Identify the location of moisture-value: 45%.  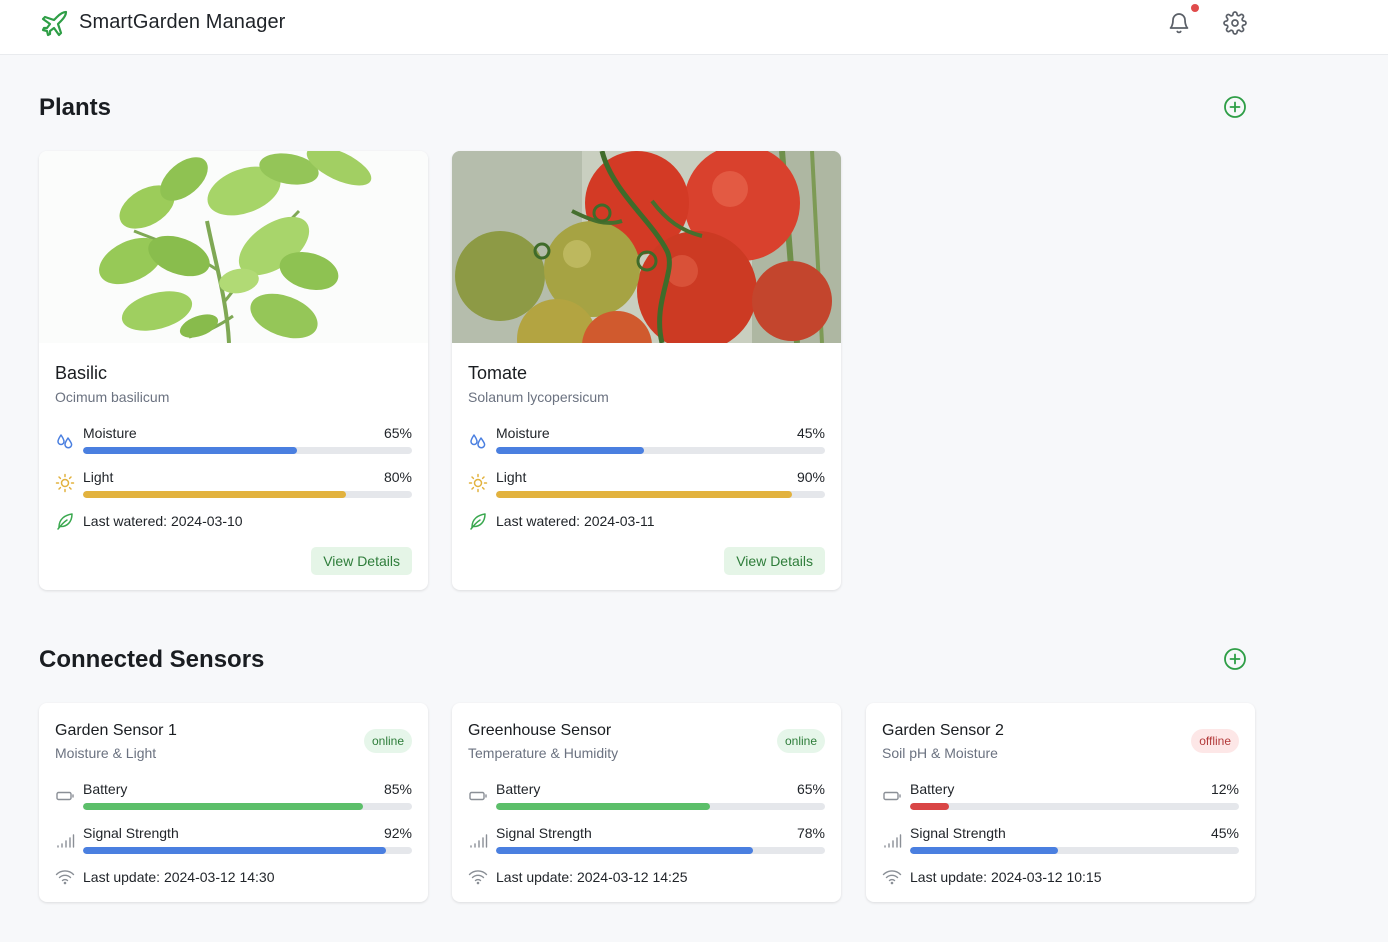
(810, 433).